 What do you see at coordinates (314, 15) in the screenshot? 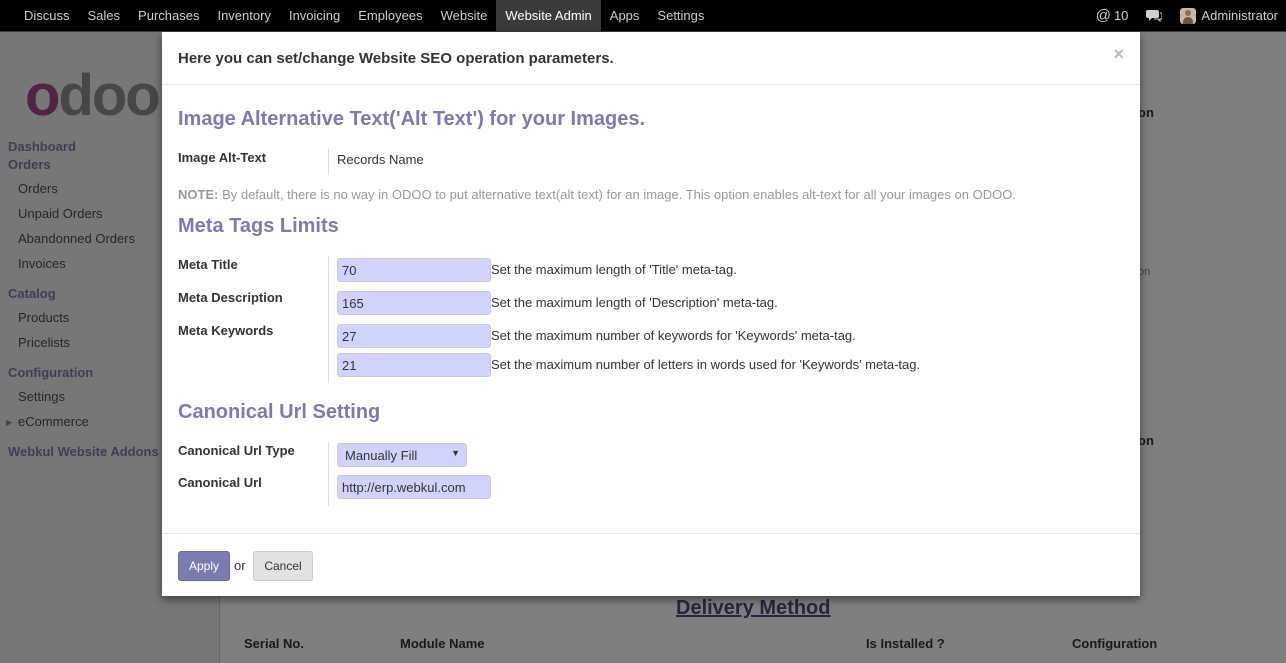
I see `menu-invoicing: Invoicing` at bounding box center [314, 15].